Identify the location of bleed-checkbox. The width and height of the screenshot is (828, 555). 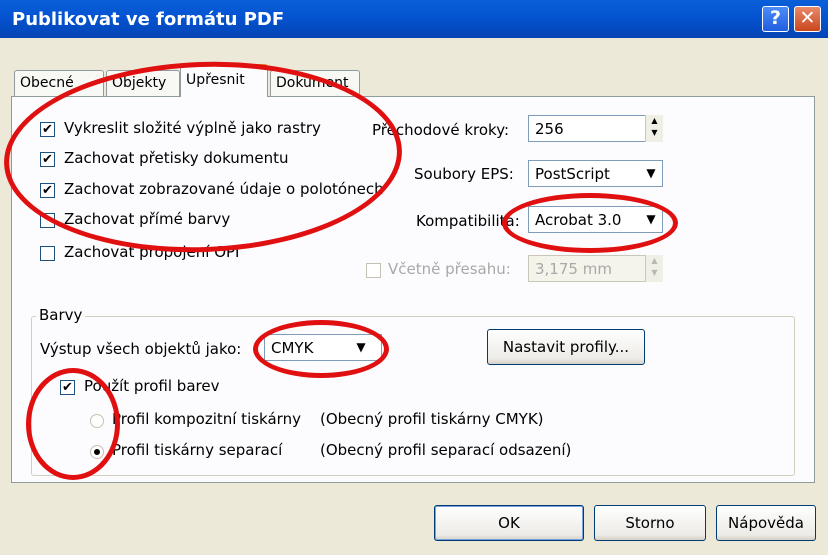
(373, 270).